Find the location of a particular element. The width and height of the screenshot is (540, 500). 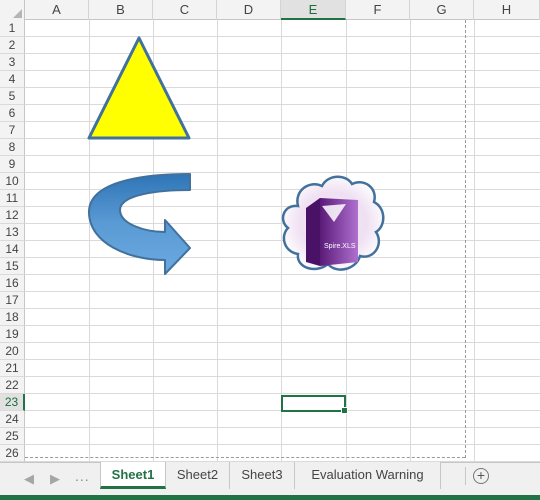

row-header-11: 11 is located at coordinates (12, 198).